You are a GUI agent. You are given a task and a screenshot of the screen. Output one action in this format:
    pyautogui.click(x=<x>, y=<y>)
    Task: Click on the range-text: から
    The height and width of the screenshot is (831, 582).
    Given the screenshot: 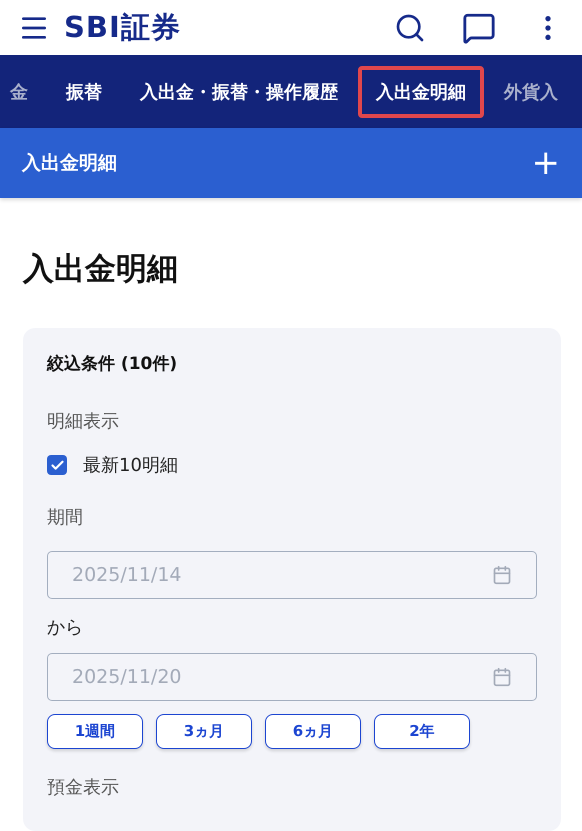 What is the action you would take?
    pyautogui.click(x=65, y=627)
    